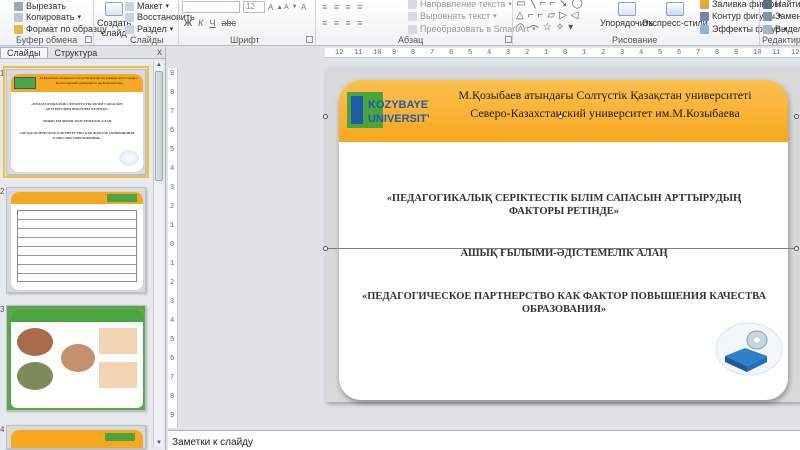  Describe the element at coordinates (211, 7) in the screenshot. I see `font-name-combobox` at that location.